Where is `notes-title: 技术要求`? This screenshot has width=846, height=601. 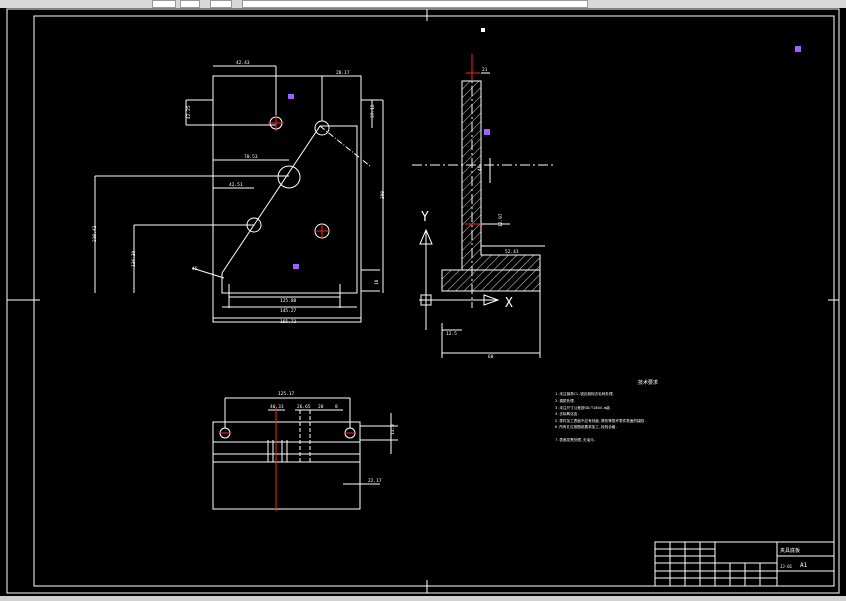
notes-title: 技术要求 is located at coordinates (648, 382).